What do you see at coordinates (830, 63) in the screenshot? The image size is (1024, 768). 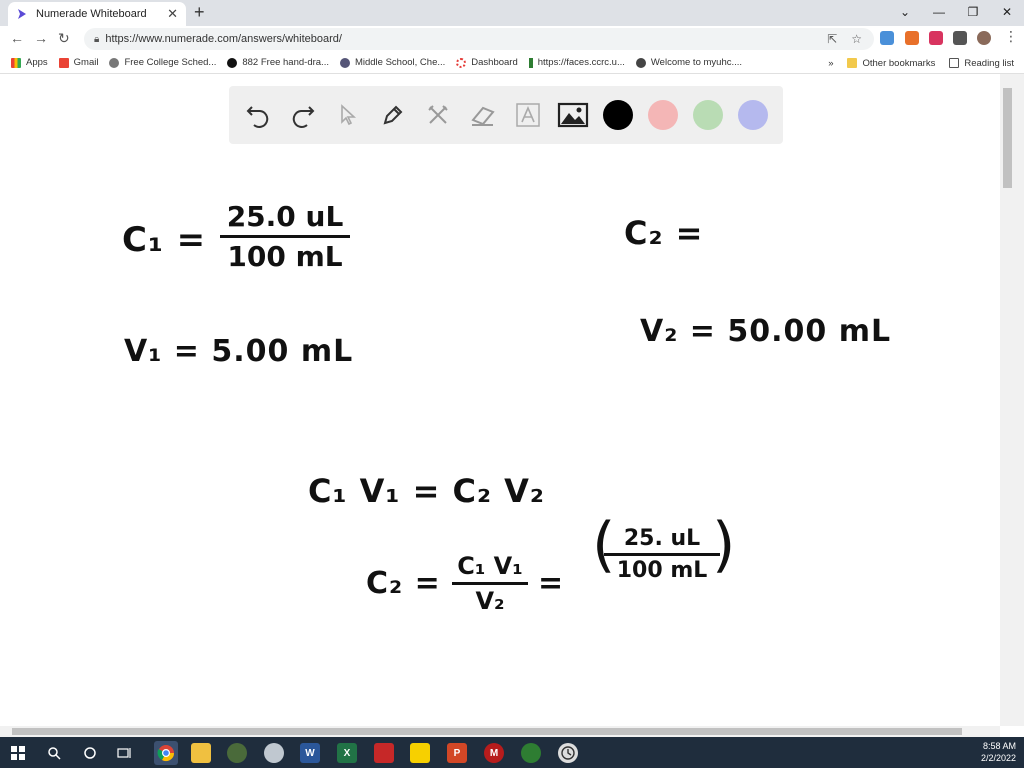 I see `more-bookmarks-chevron-icon: »` at bounding box center [830, 63].